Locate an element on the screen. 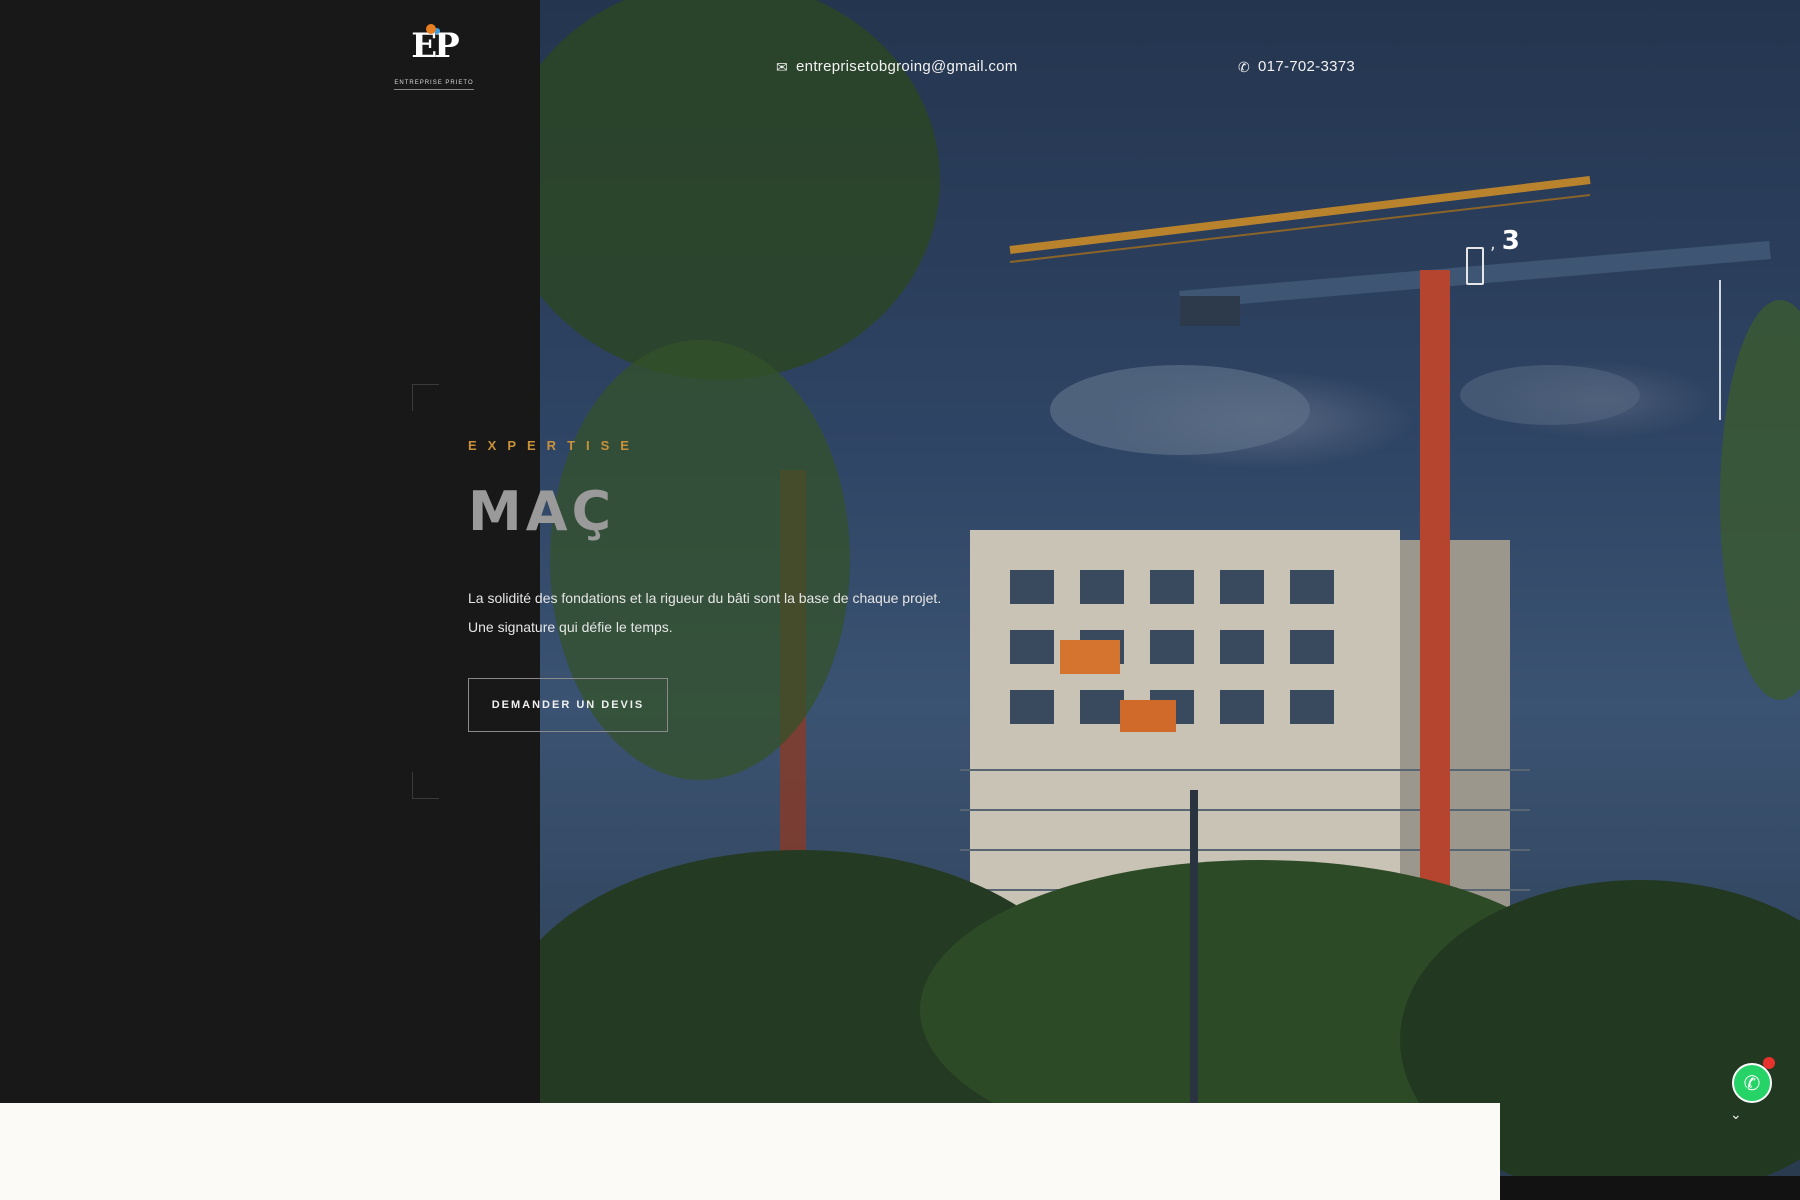  contact-phone-text: 017-702-3373 is located at coordinates (1307, 66).